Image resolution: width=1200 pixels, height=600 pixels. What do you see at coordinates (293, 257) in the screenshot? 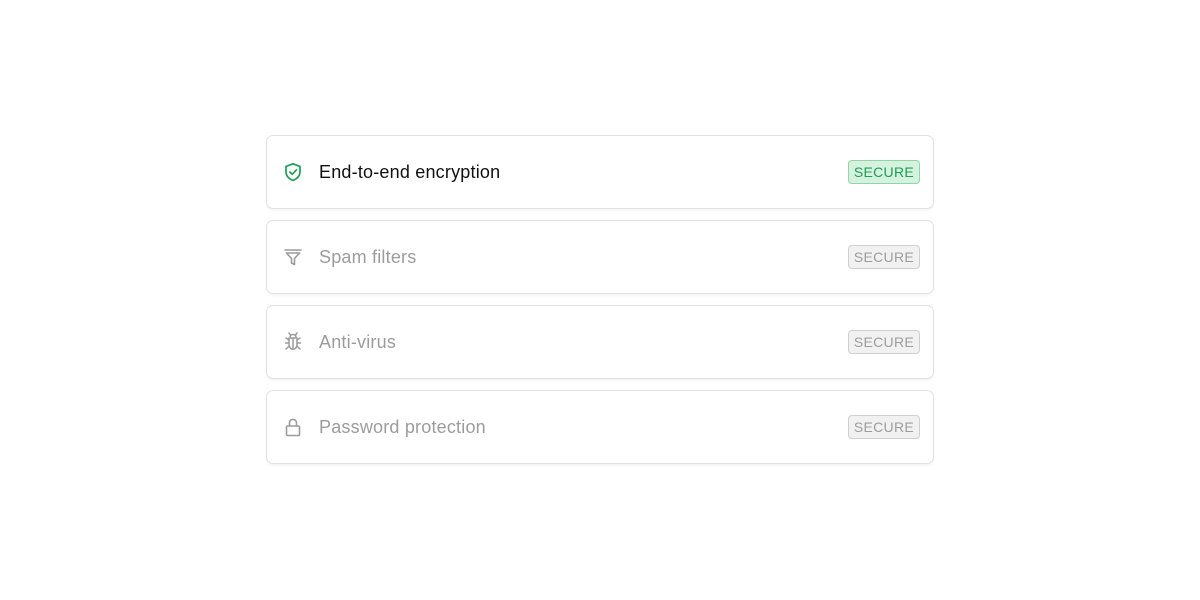
I see `filter-icon` at bounding box center [293, 257].